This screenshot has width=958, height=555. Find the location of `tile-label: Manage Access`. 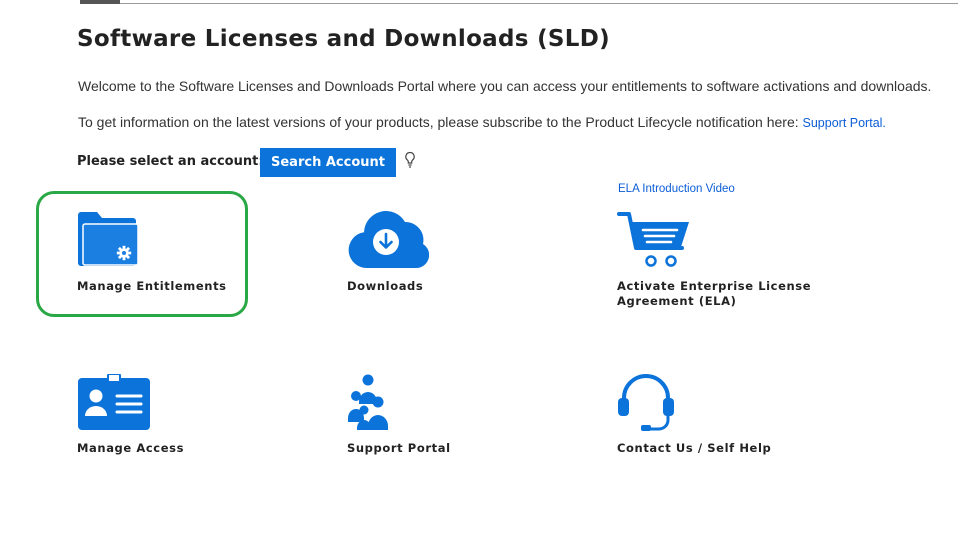

tile-label: Manage Access is located at coordinates (131, 448).